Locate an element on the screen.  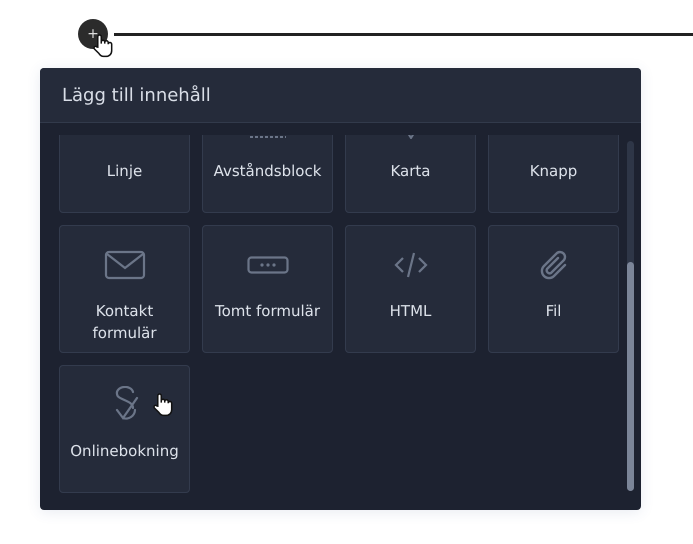
content-tile: Avståndsblock is located at coordinates (267, 174).